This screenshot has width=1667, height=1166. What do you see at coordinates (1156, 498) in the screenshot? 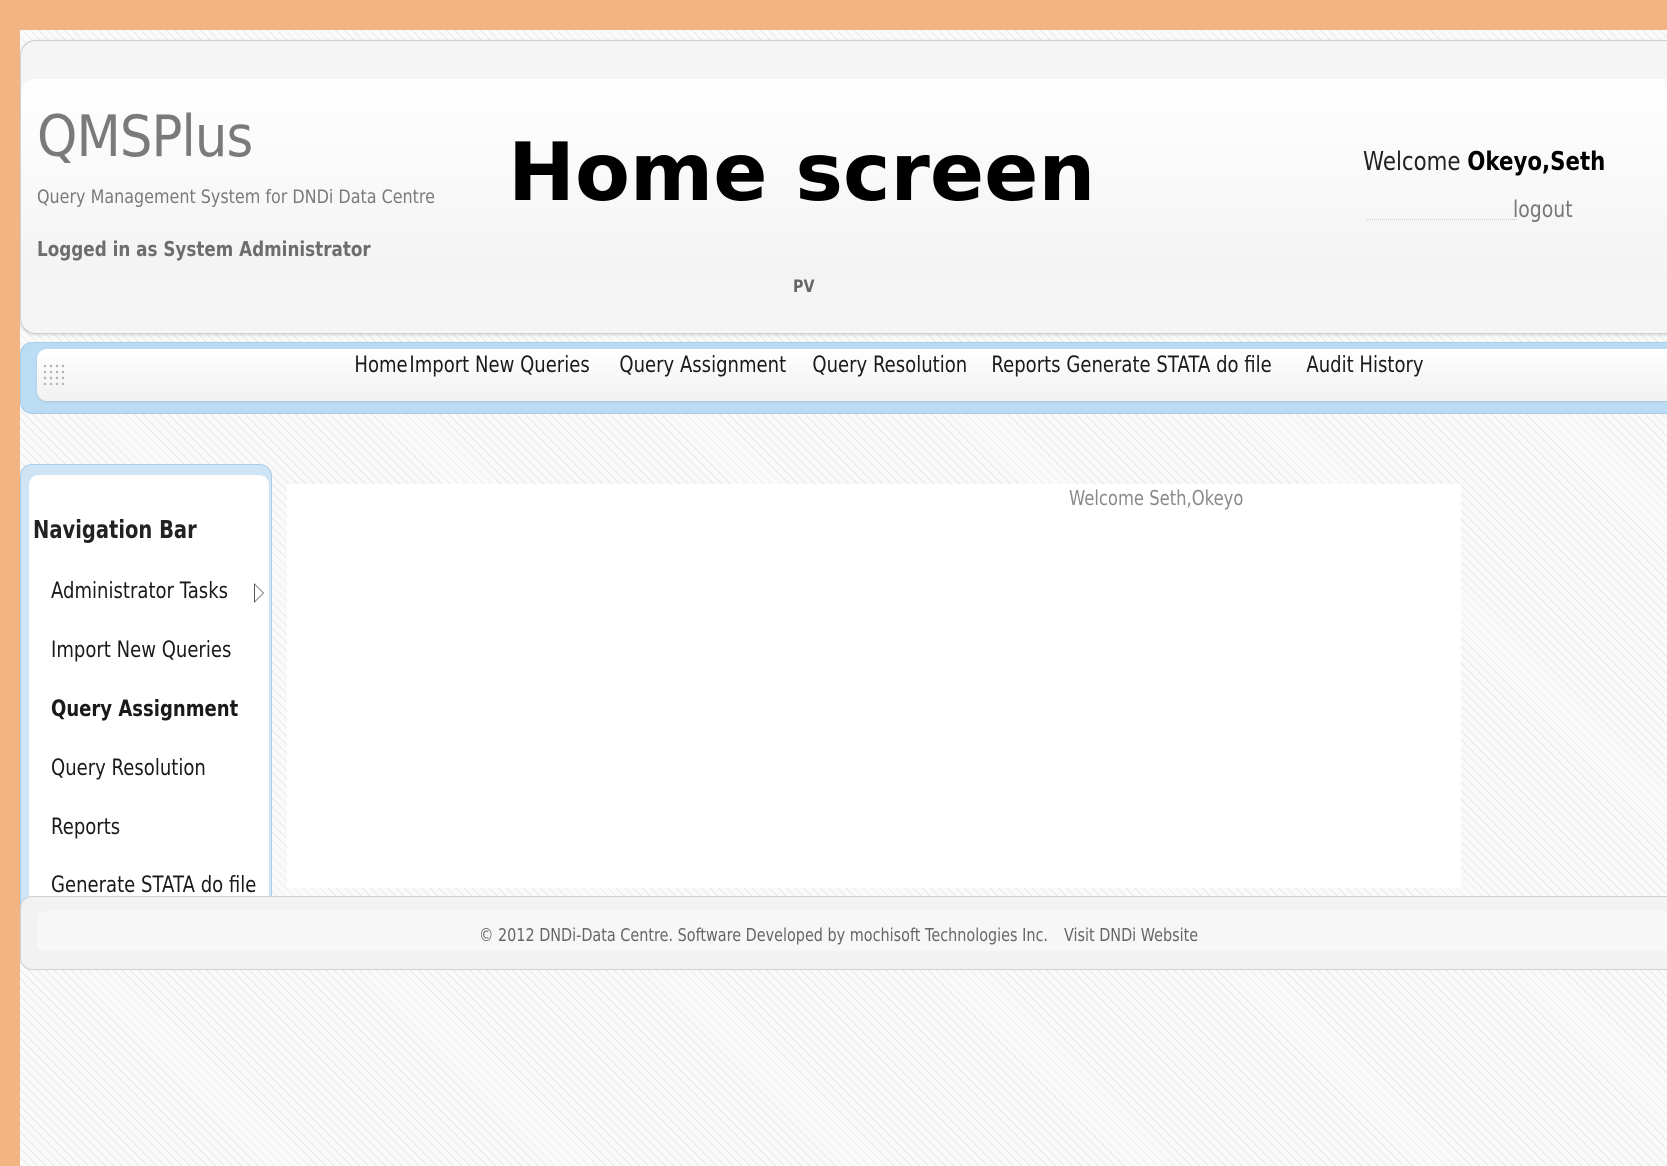
I see `content-welcome-text: Welcome Seth,Okeyo` at bounding box center [1156, 498].